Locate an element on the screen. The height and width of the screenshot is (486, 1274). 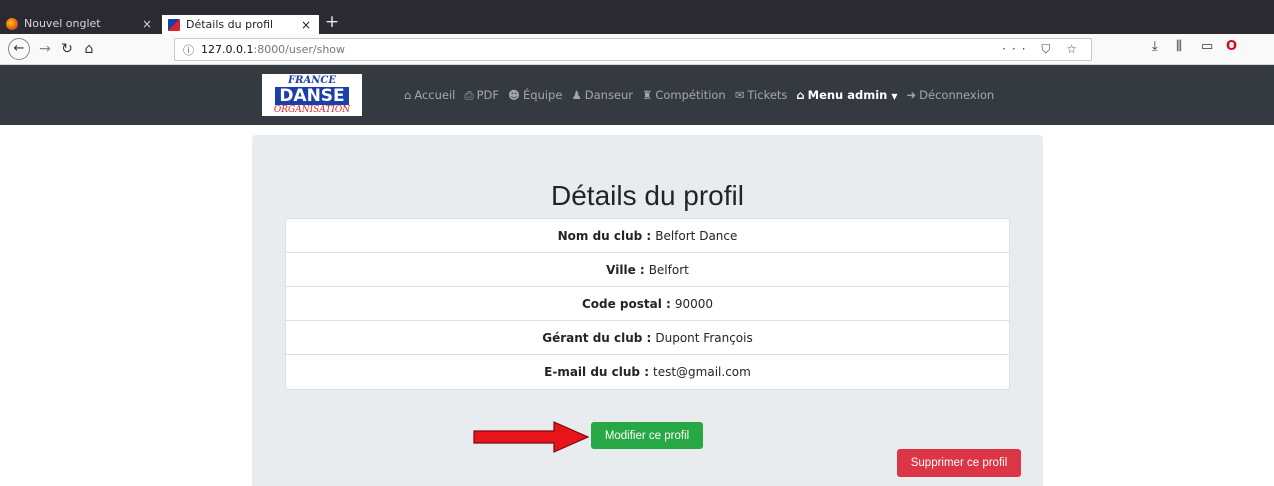
list-item-postal-code: Code postal : 90000 is located at coordinates (647, 304).